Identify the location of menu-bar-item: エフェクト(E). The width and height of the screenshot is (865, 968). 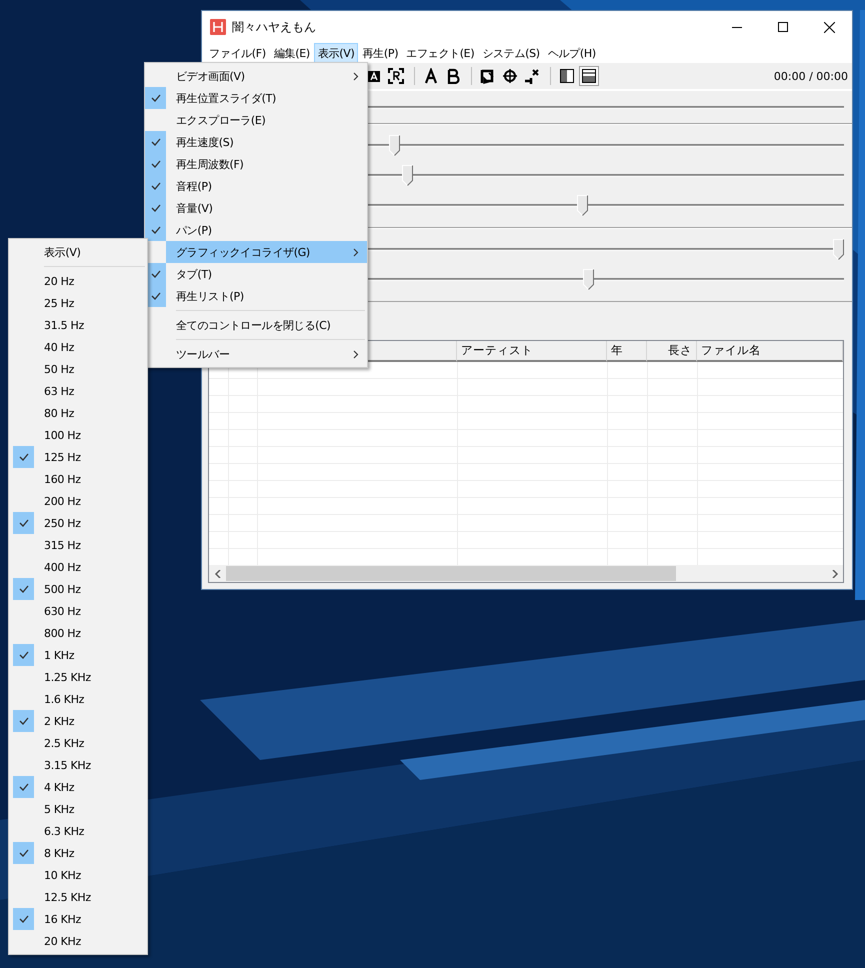
(440, 53).